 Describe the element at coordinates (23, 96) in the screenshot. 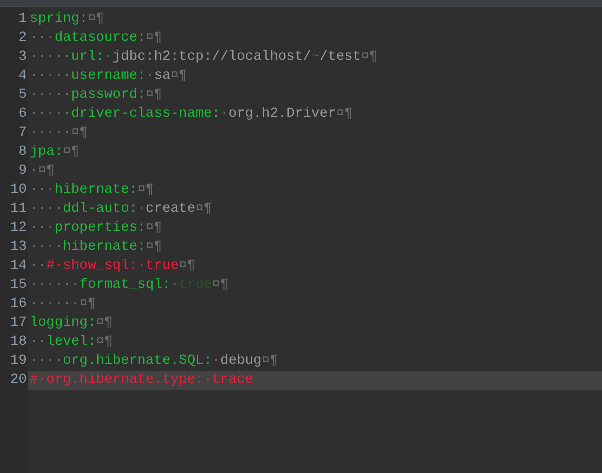

I see `line-number: 5` at that location.